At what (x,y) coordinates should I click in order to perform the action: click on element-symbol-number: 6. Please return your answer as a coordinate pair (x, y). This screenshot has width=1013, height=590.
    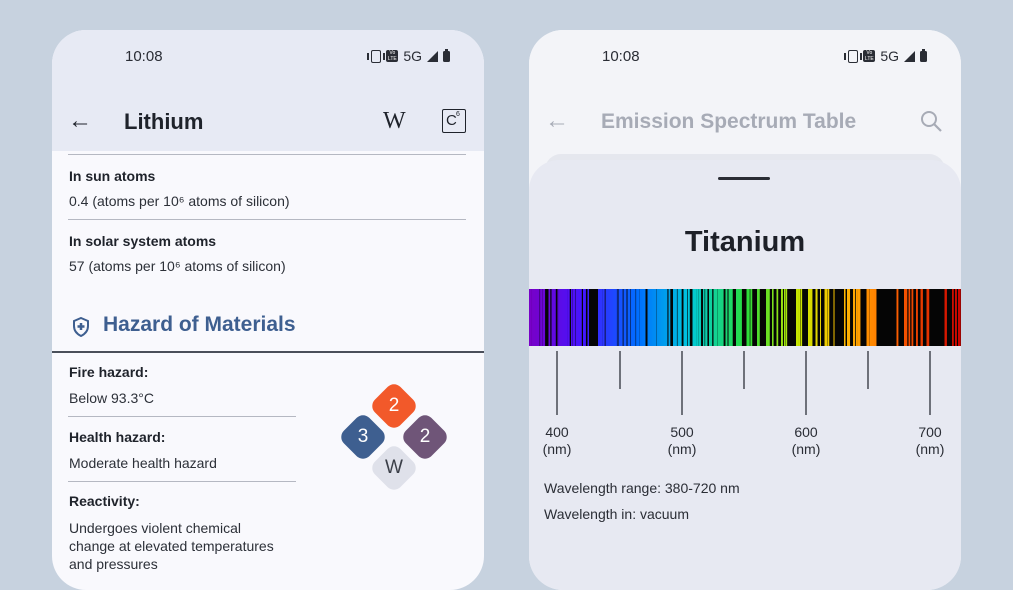
    Looking at the image, I should click on (458, 114).